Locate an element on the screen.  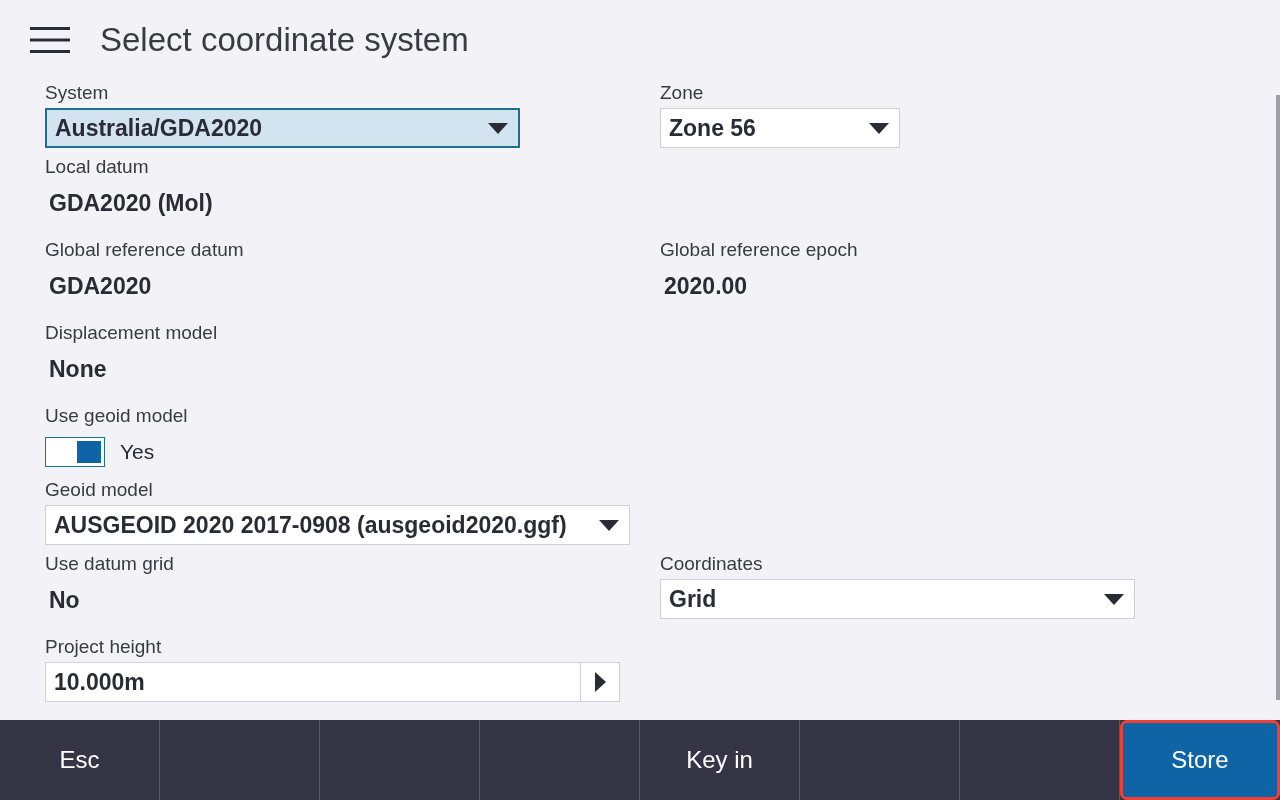
input-field: 10.000m is located at coordinates (312, 682).